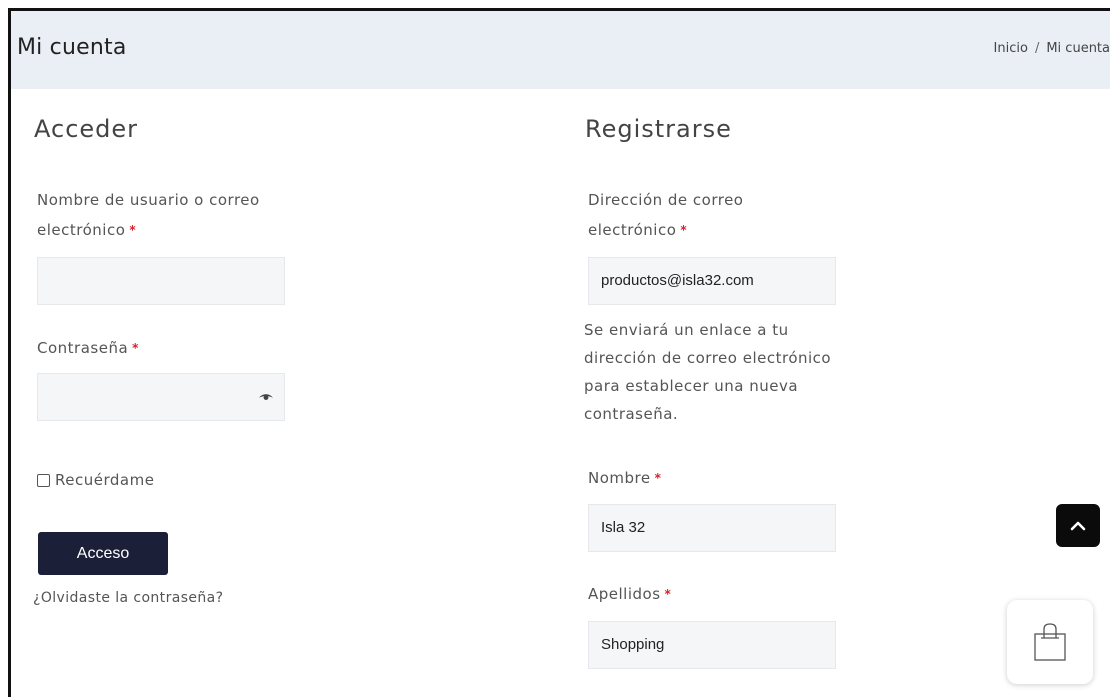 This screenshot has height=697, width=1110. I want to click on email-label-line1: Dirección de correo, so click(666, 200).